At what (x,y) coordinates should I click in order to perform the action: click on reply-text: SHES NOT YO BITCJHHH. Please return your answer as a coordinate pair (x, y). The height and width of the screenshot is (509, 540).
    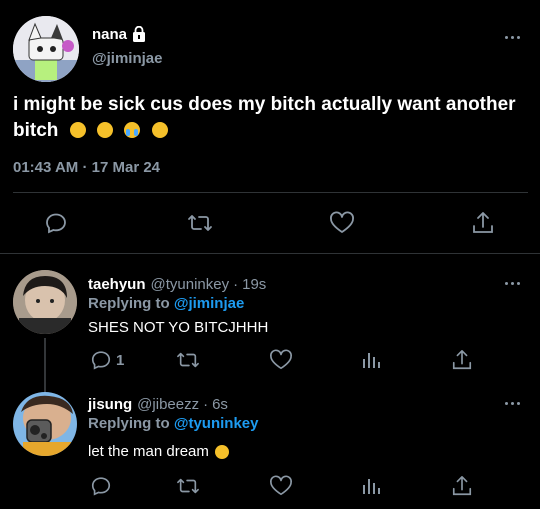
    Looking at the image, I should click on (178, 327).